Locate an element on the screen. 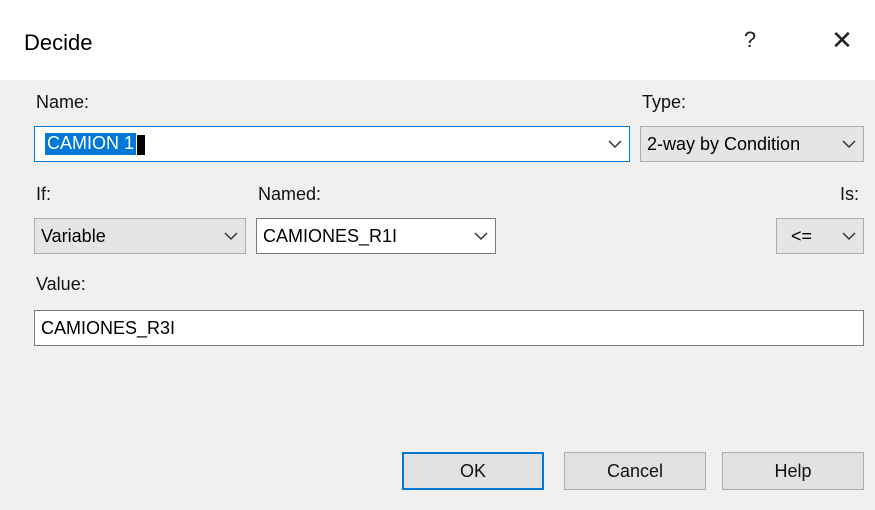 The image size is (875, 510). name-label: Name: is located at coordinates (63, 102).